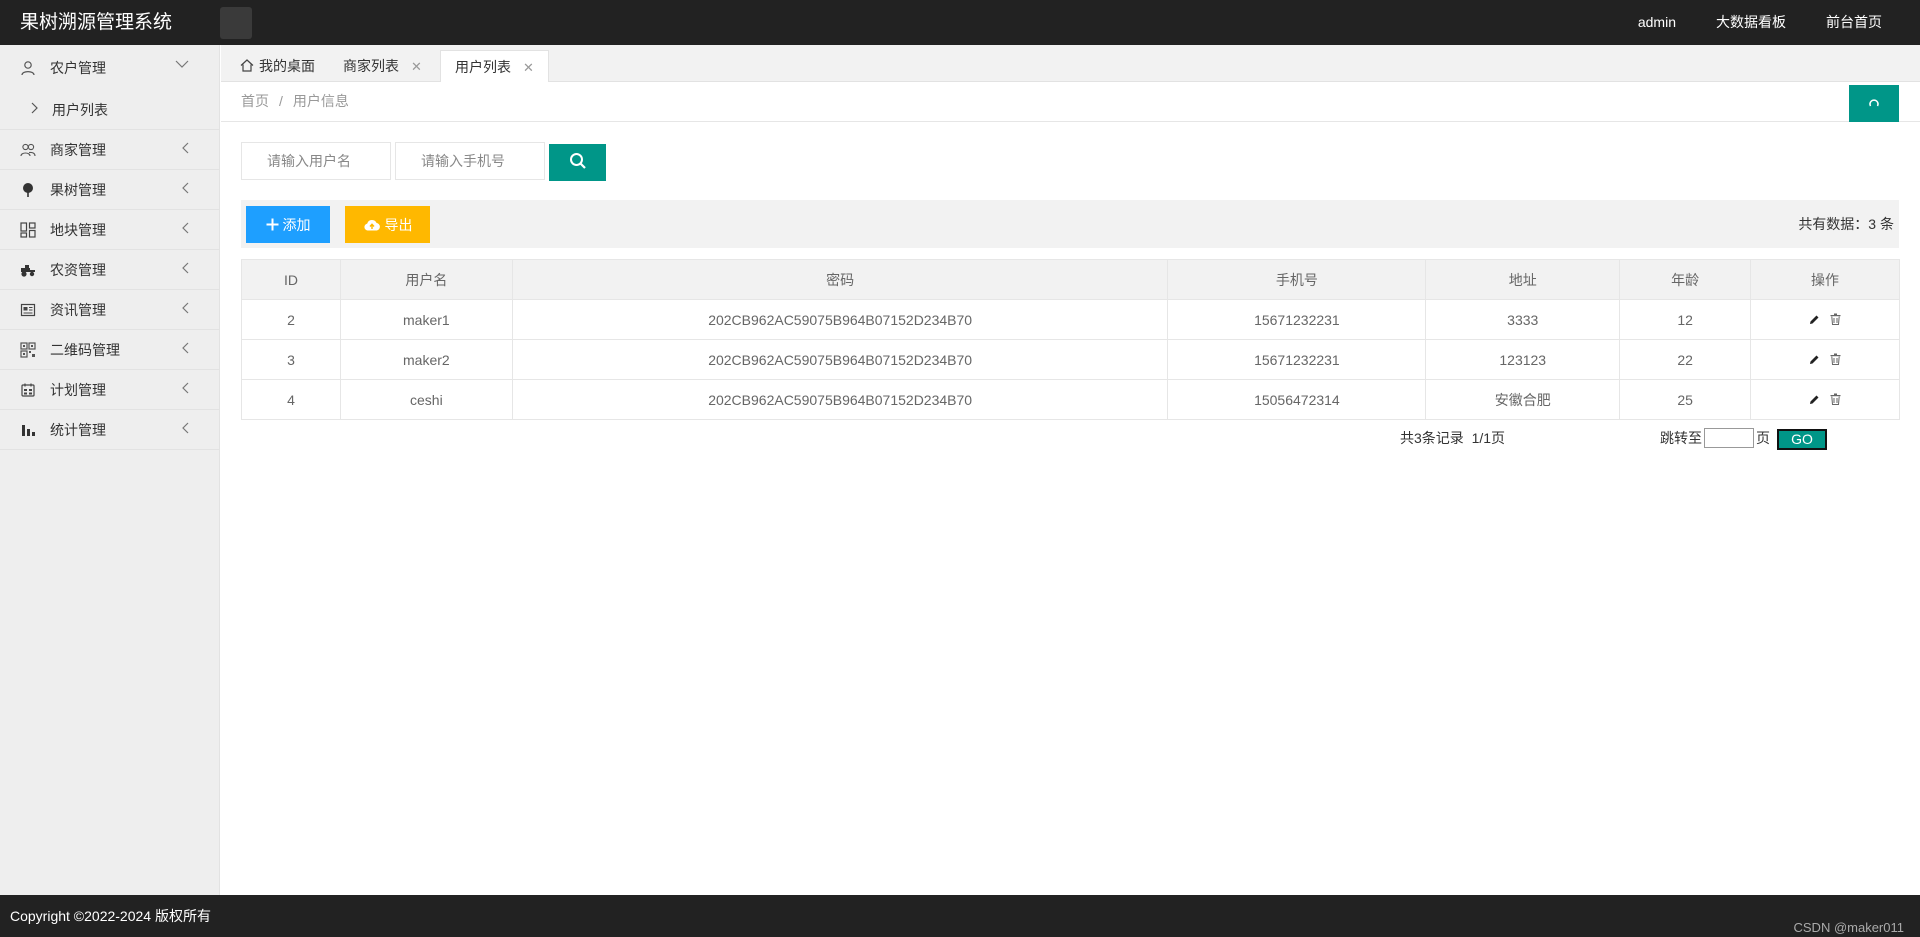 This screenshot has width=1920, height=937. I want to click on tree-icon, so click(28, 190).